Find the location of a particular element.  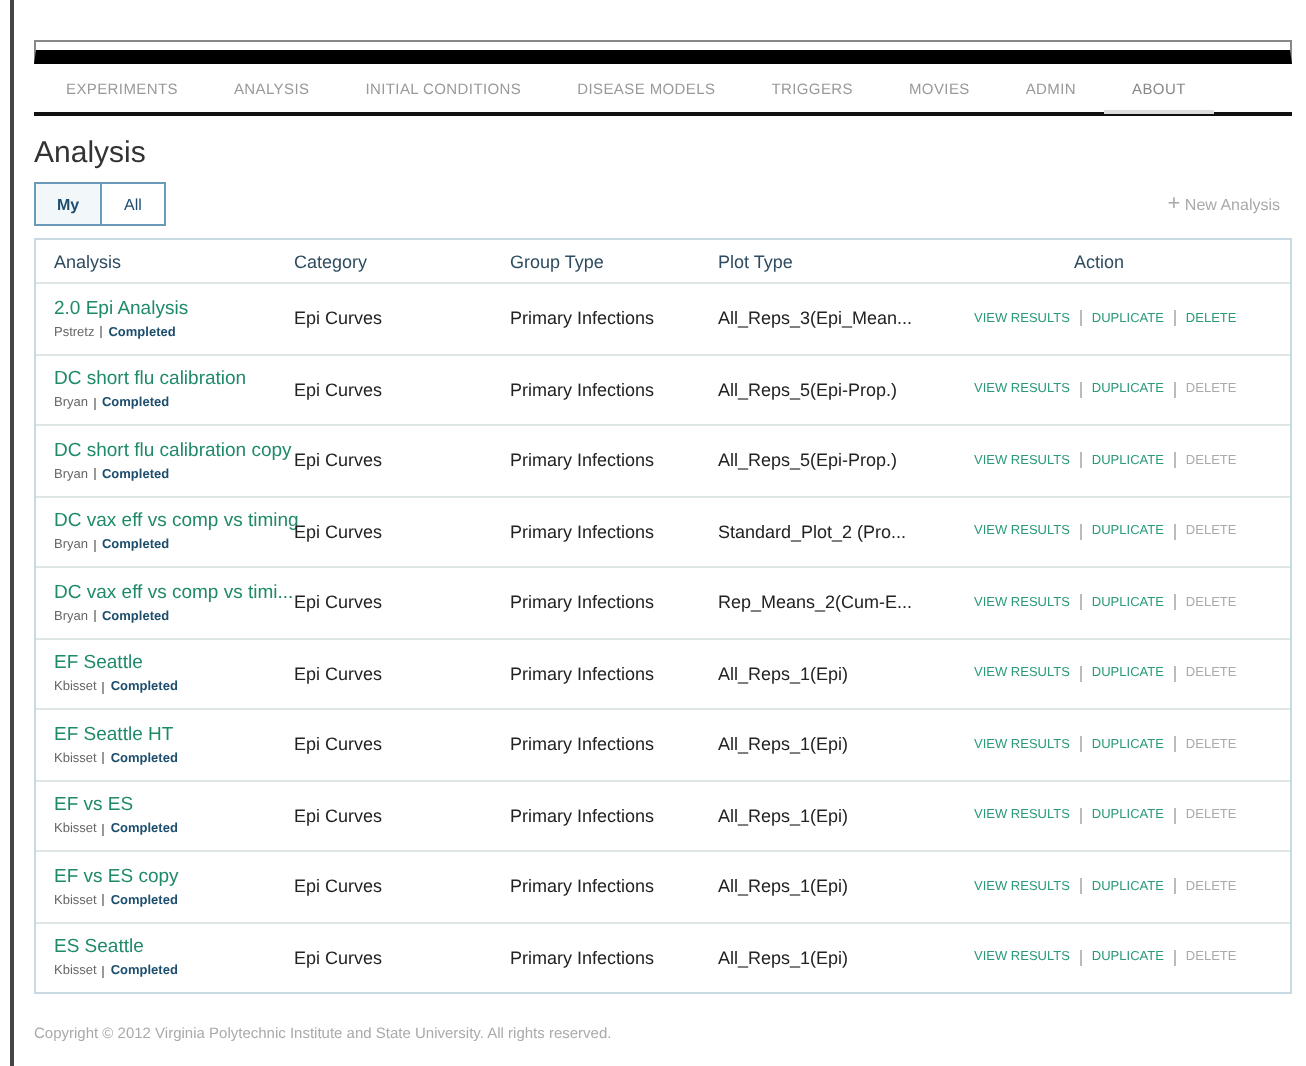

analysis-link: EF Seattle HT is located at coordinates (174, 734).